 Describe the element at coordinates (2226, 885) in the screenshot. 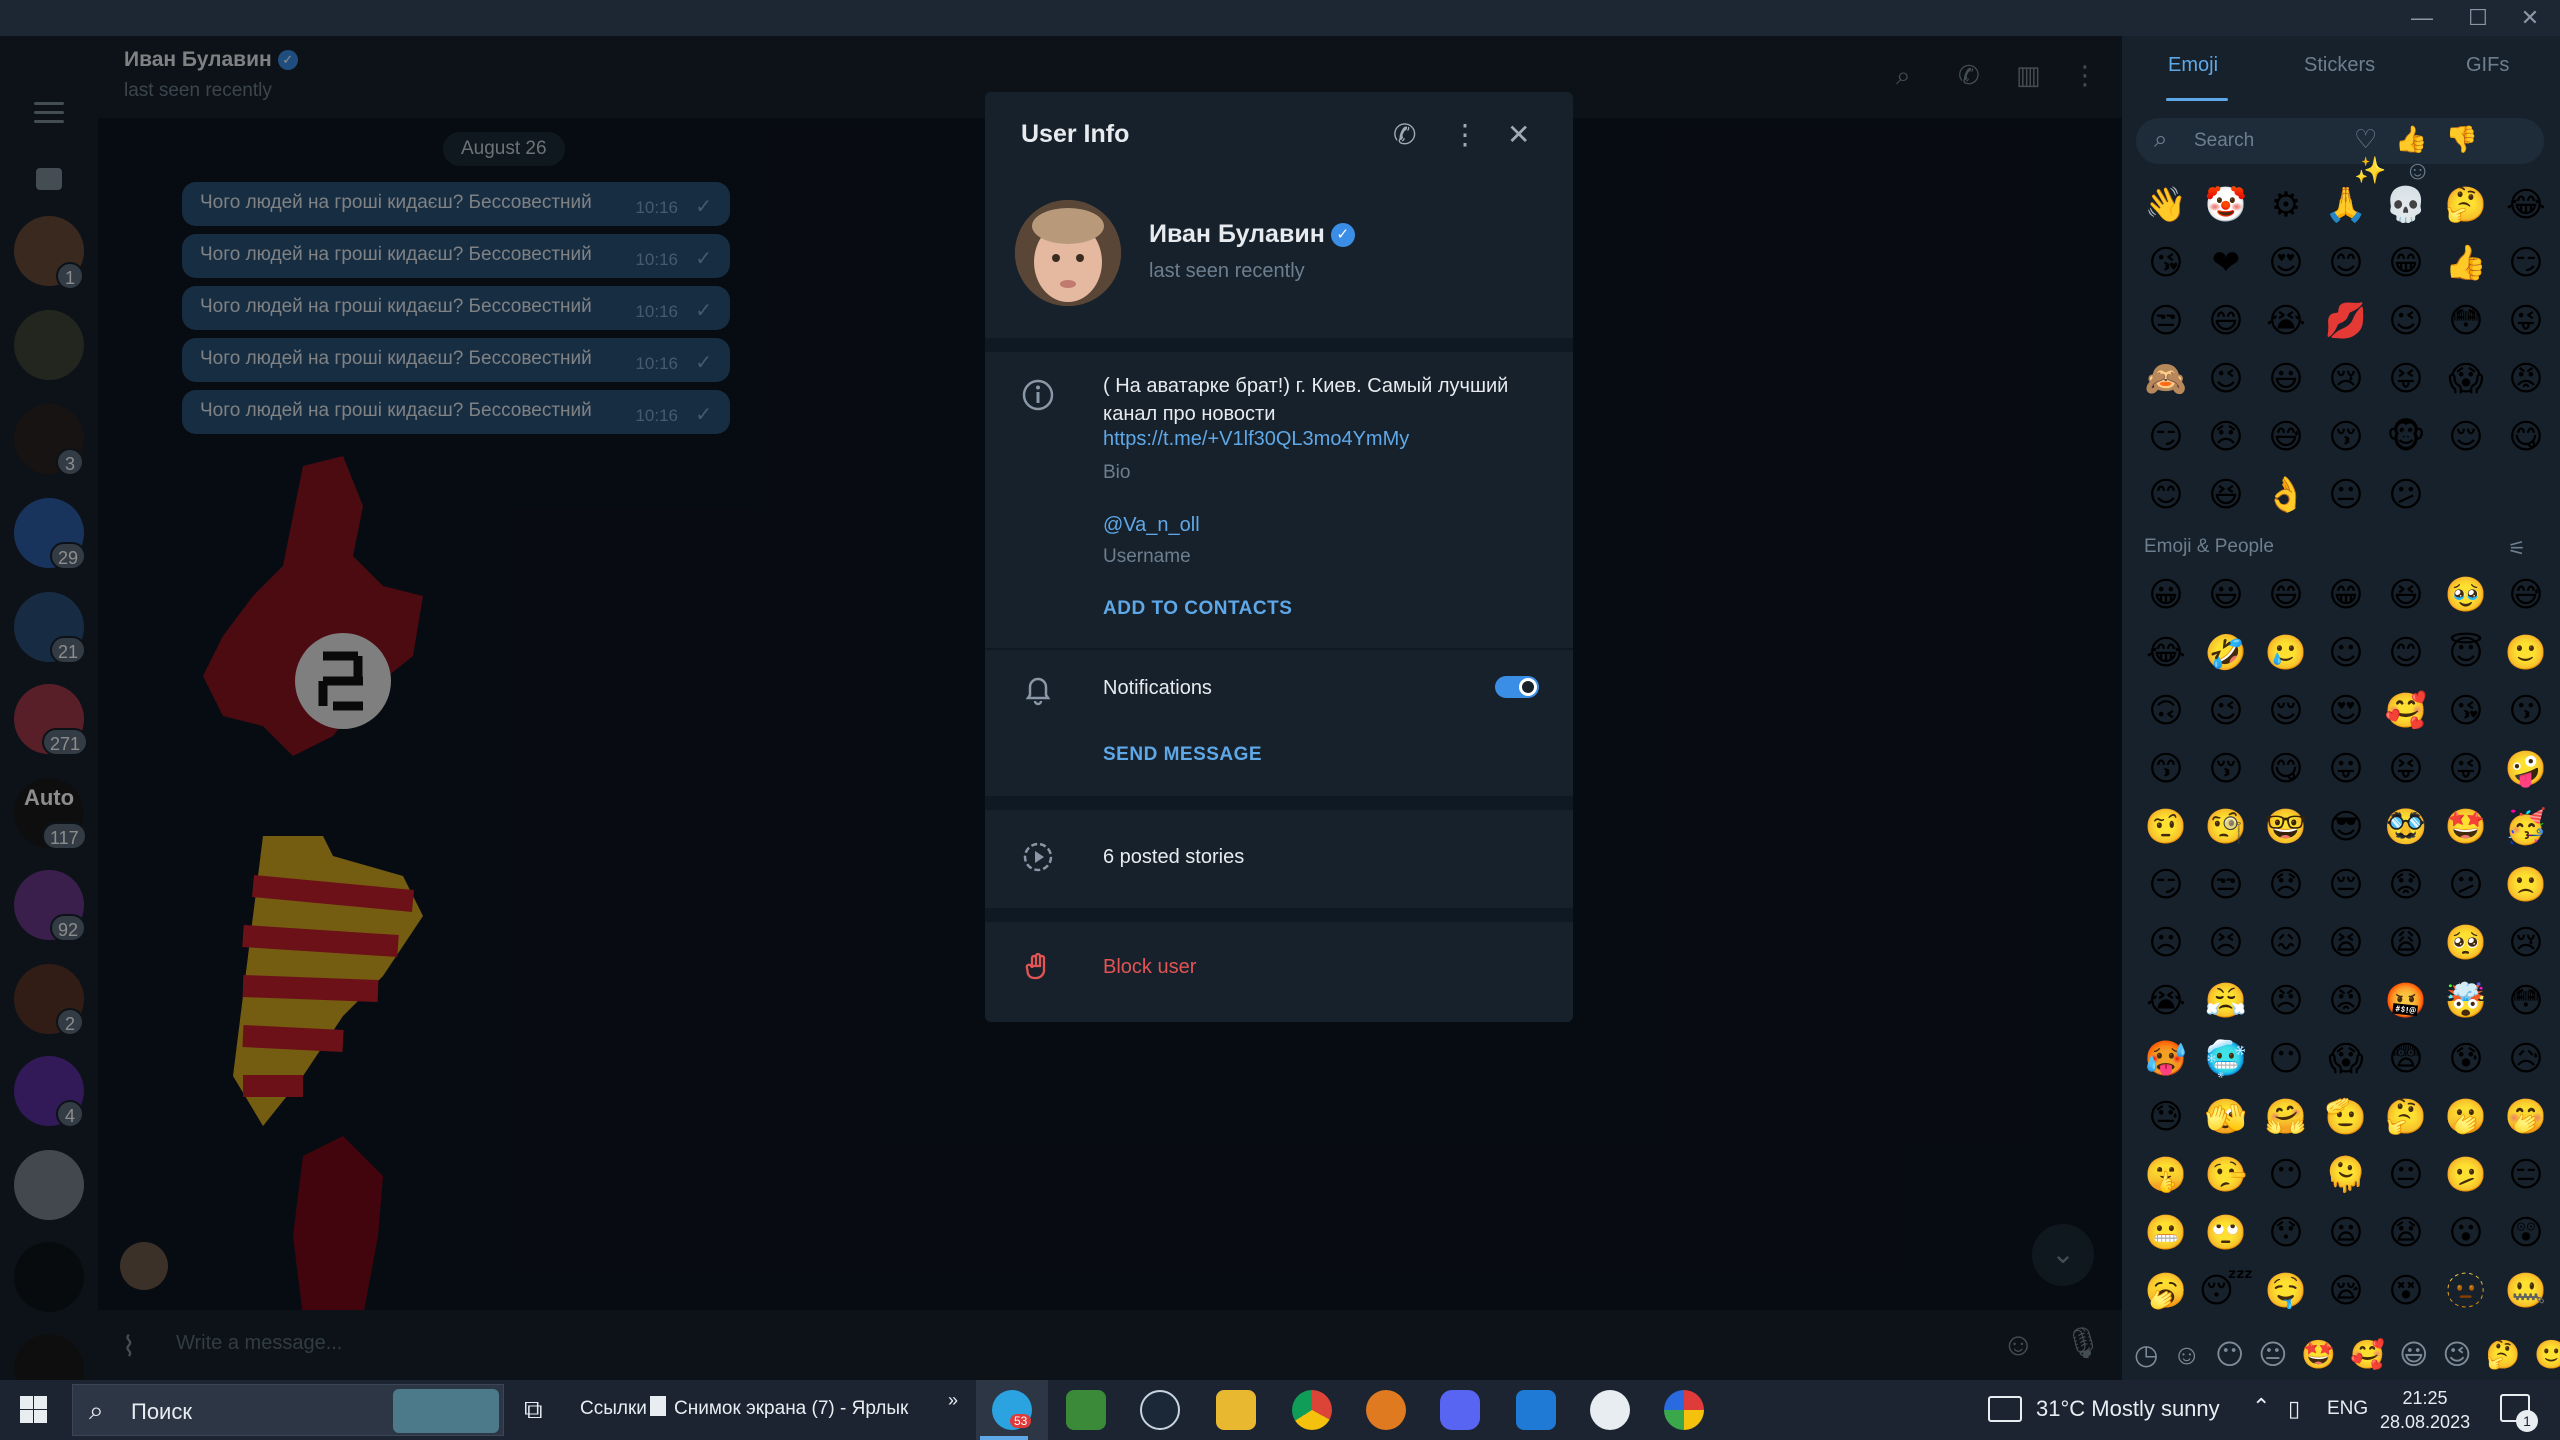

I see `emoji-item: 😒` at that location.